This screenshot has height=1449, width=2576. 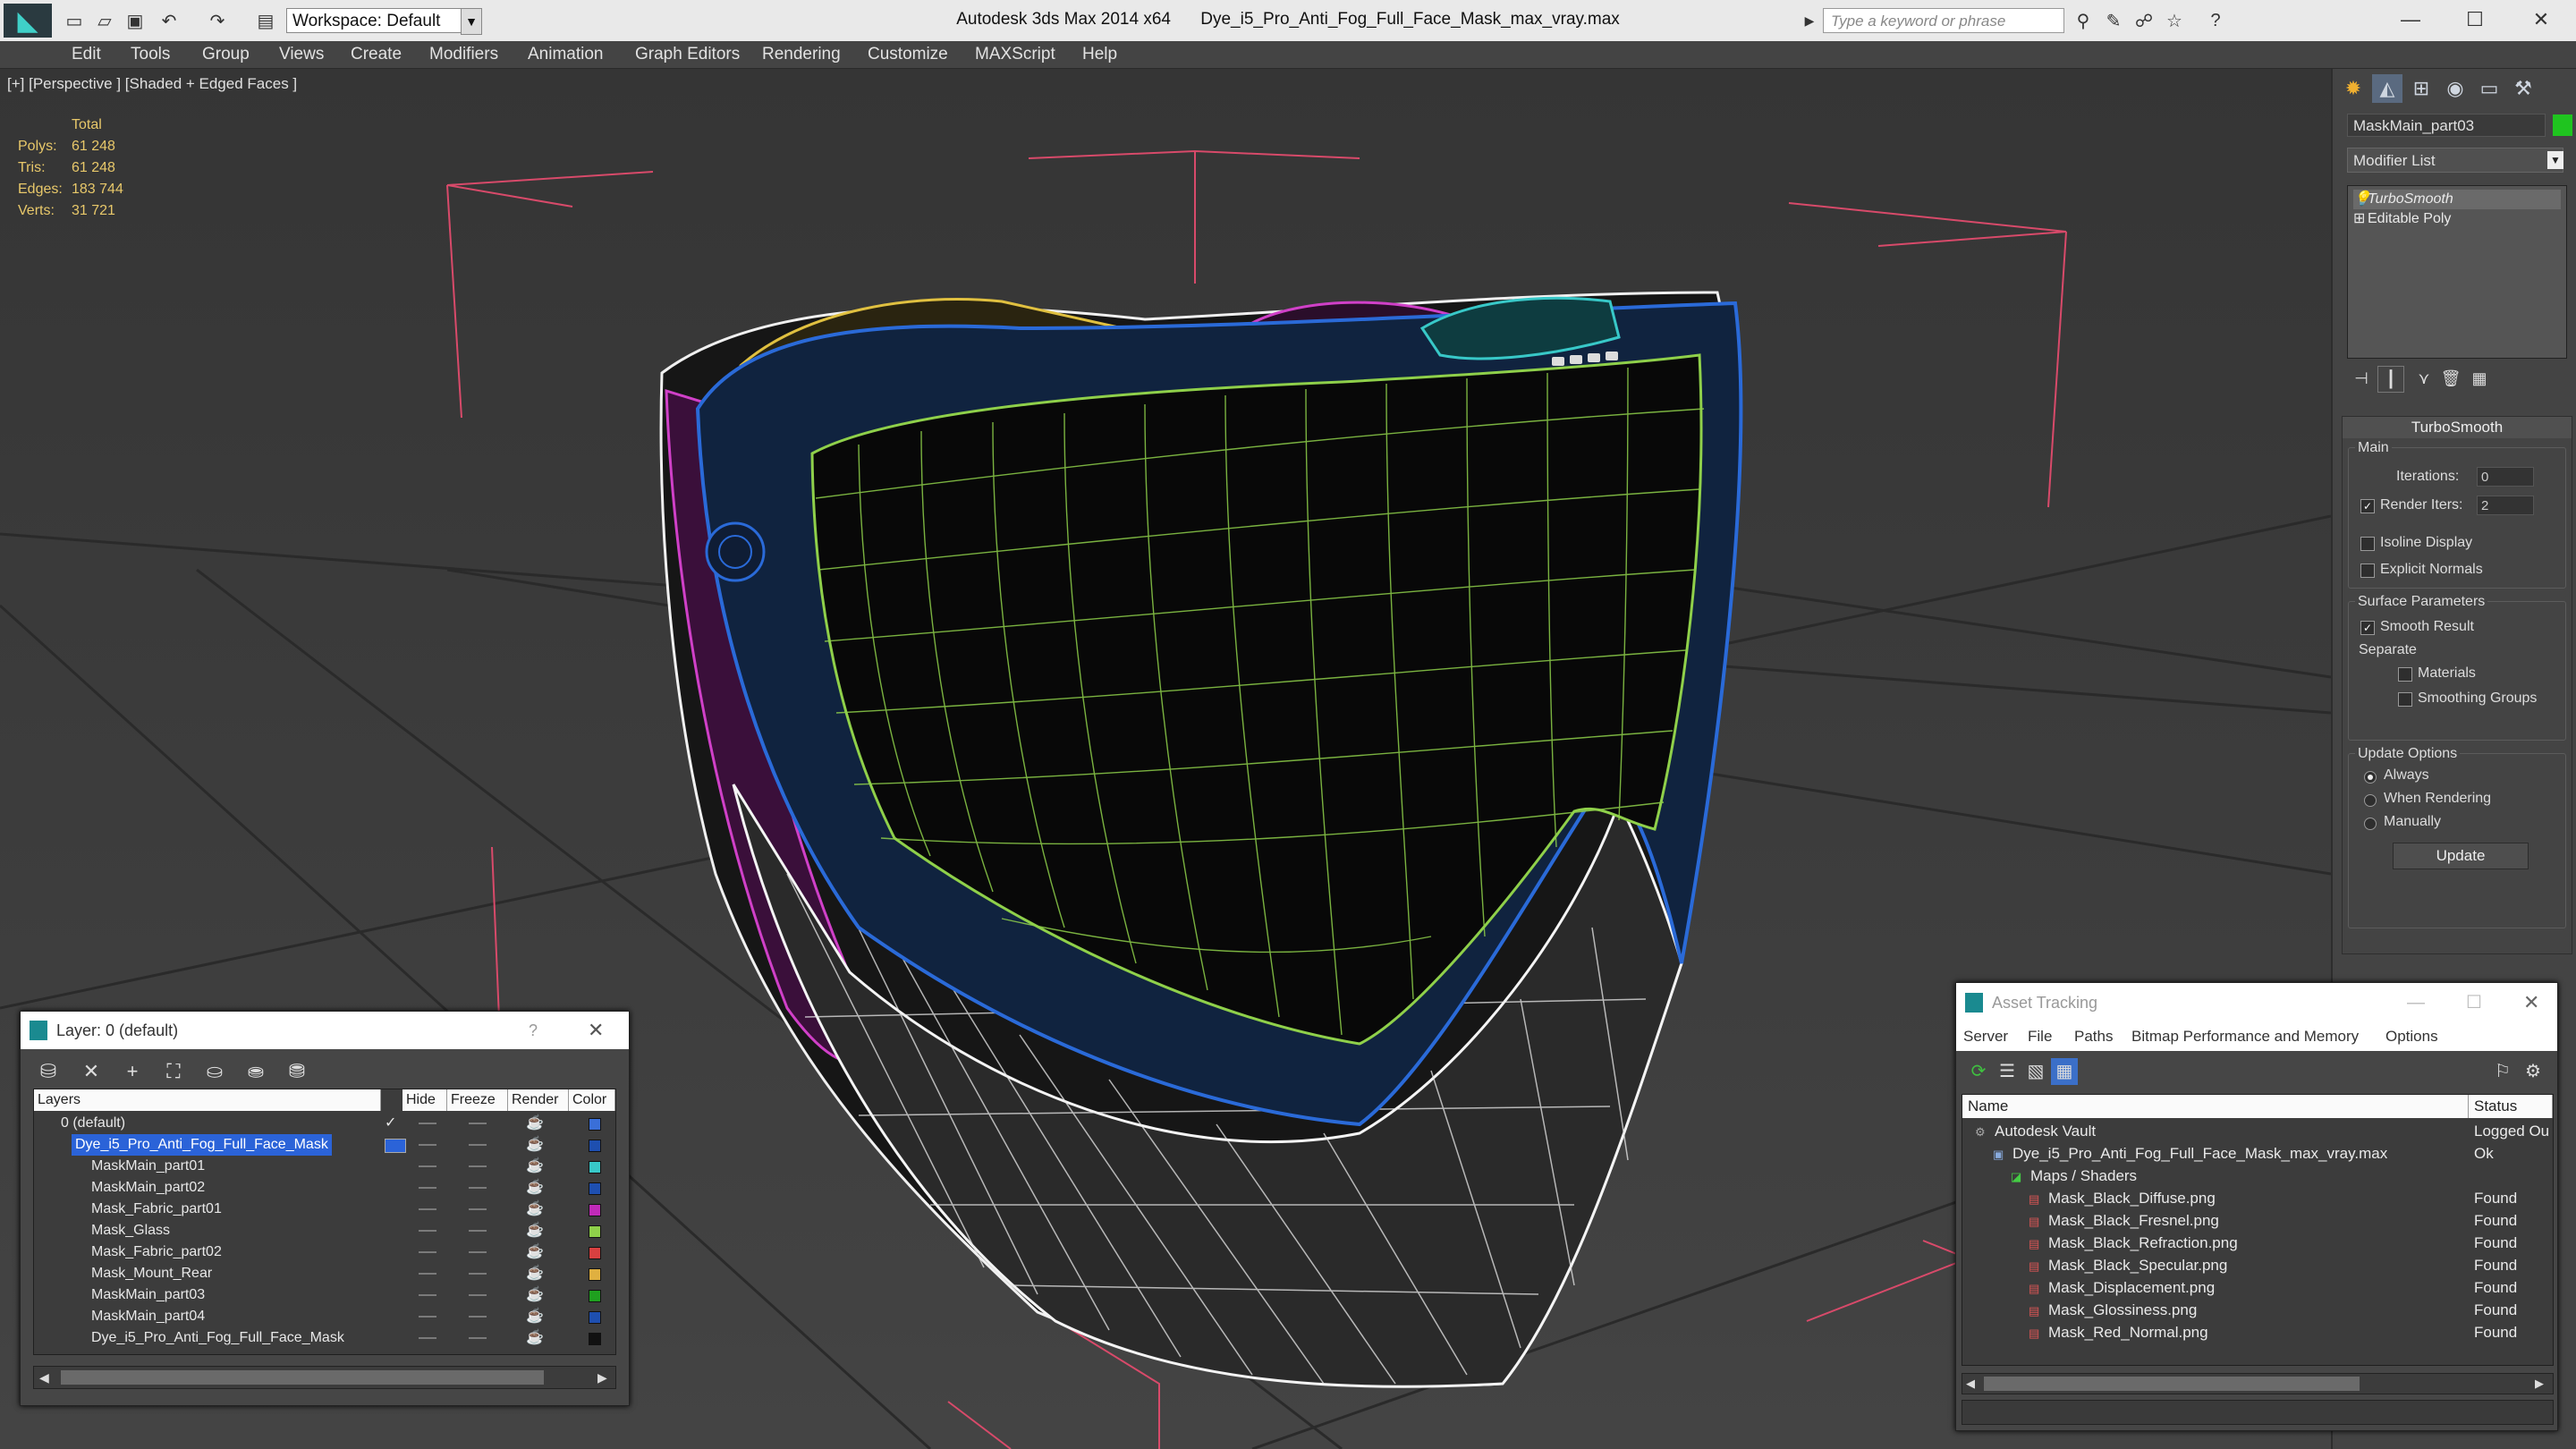 What do you see at coordinates (596, 1030) in the screenshot?
I see `layer-window-close-icon: ✕` at bounding box center [596, 1030].